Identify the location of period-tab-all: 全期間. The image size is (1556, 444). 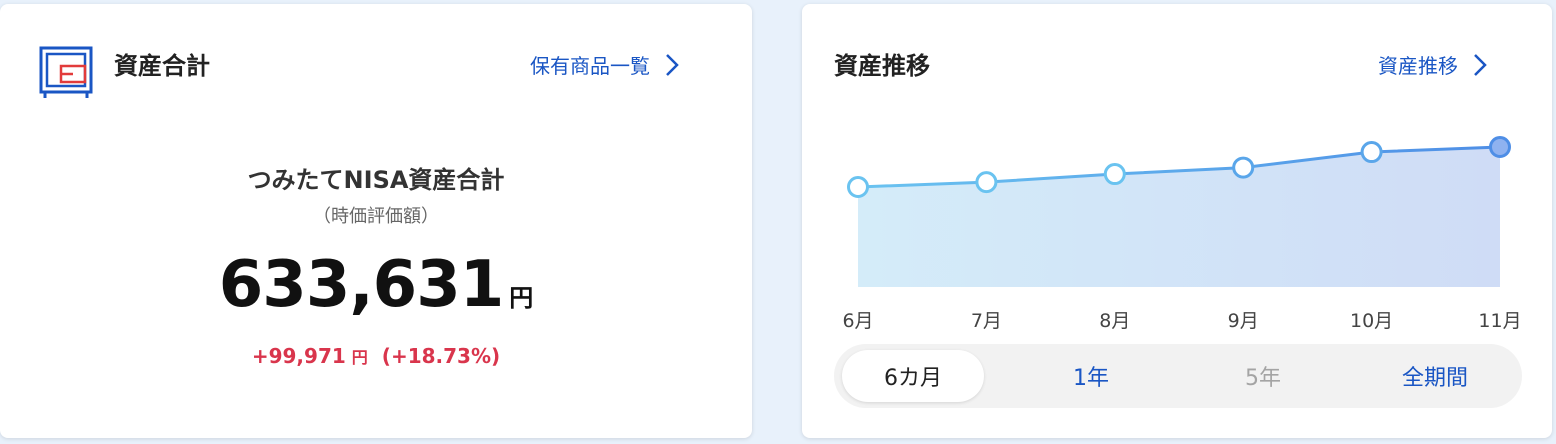
(1435, 376).